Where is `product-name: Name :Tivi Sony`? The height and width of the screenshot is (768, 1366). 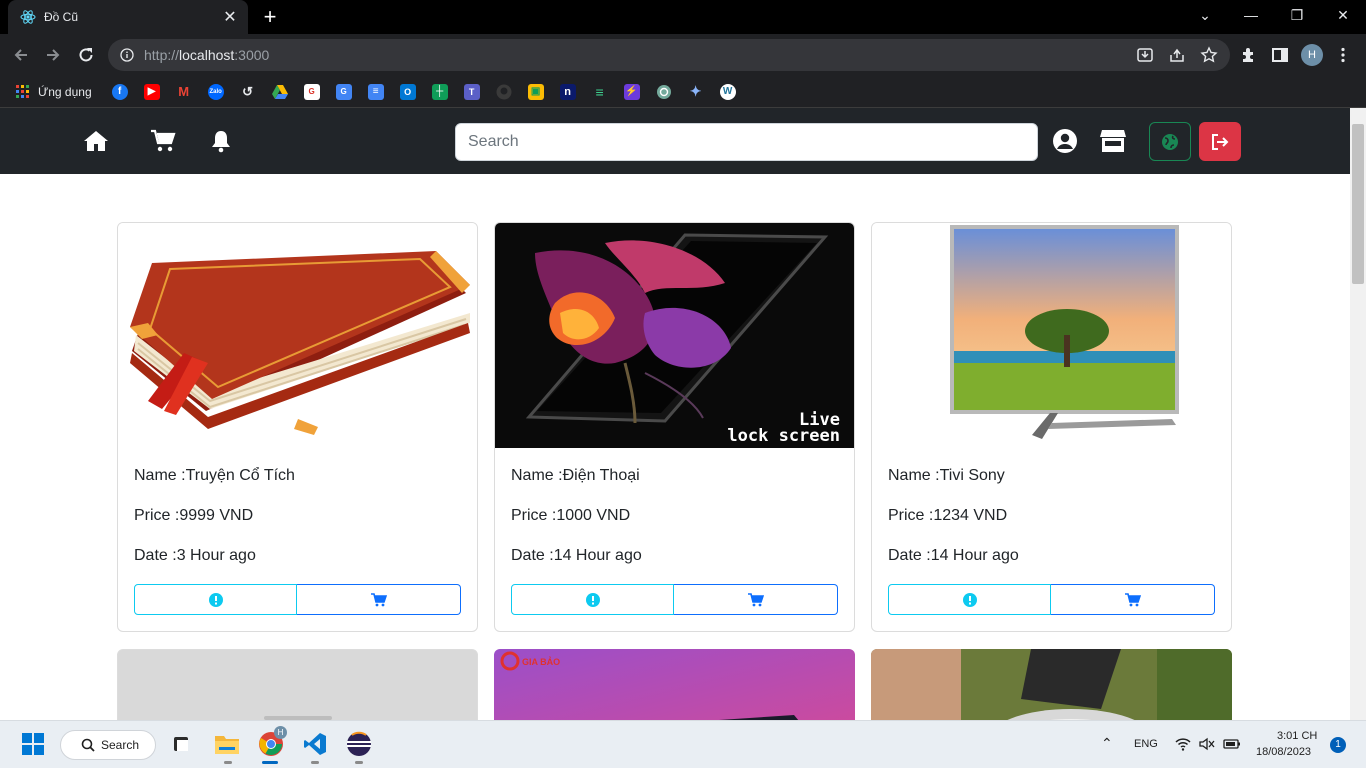
product-name: Name :Tivi Sony is located at coordinates (946, 475).